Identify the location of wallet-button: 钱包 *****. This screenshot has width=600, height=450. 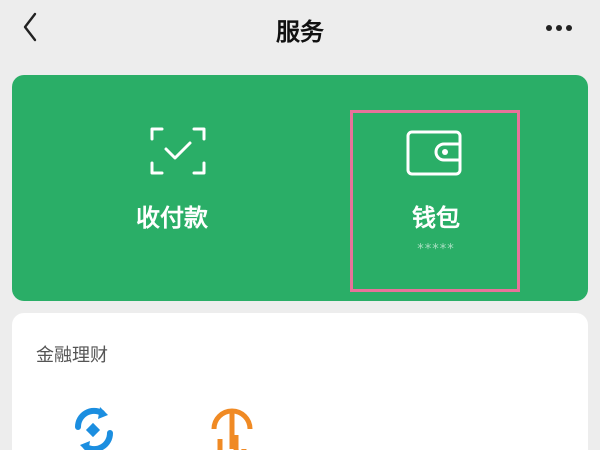
(436, 188).